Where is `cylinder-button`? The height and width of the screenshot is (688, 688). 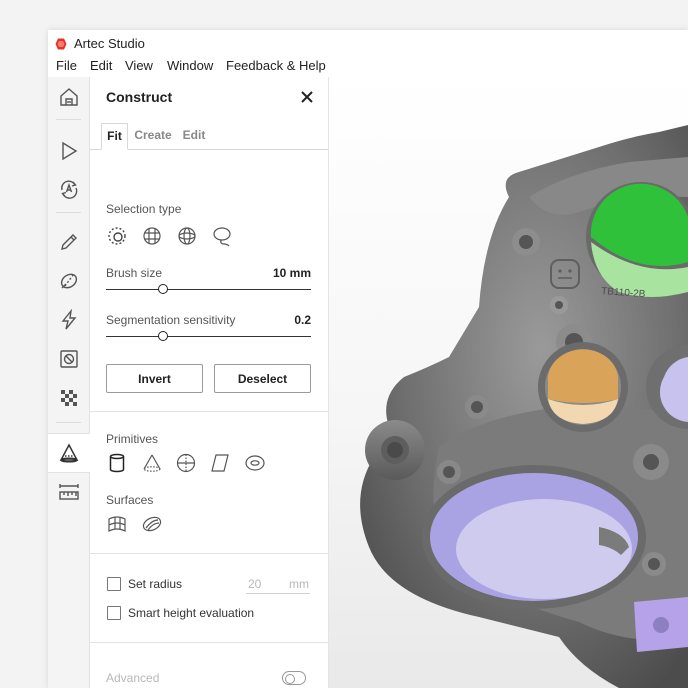
cylinder-button is located at coordinates (117, 463).